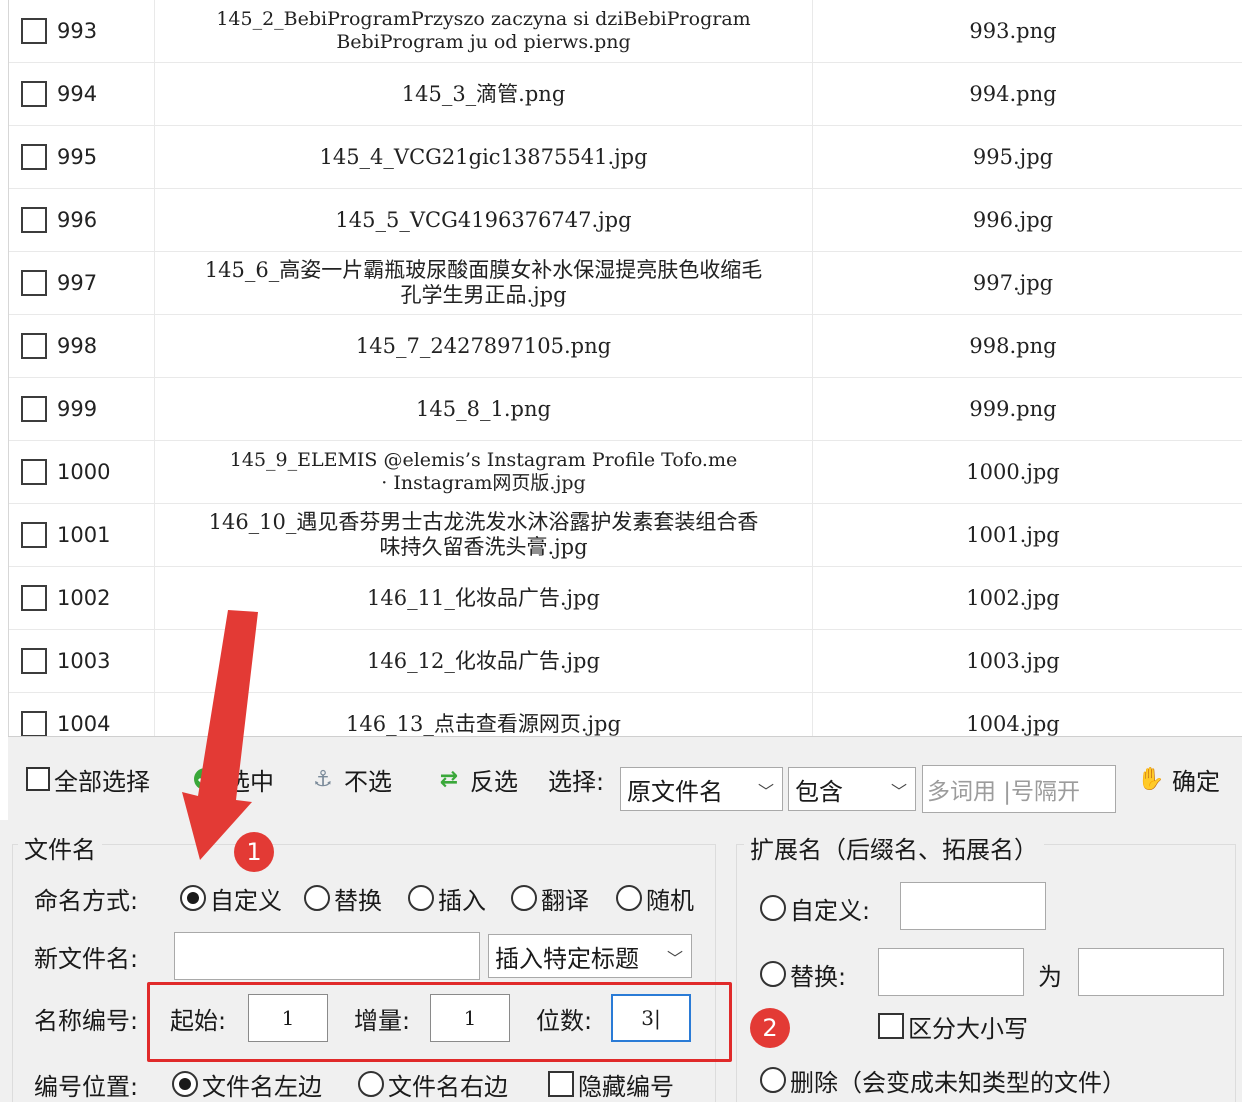 This screenshot has width=1242, height=1102. What do you see at coordinates (77, 346) in the screenshot?
I see `row-number: 998` at bounding box center [77, 346].